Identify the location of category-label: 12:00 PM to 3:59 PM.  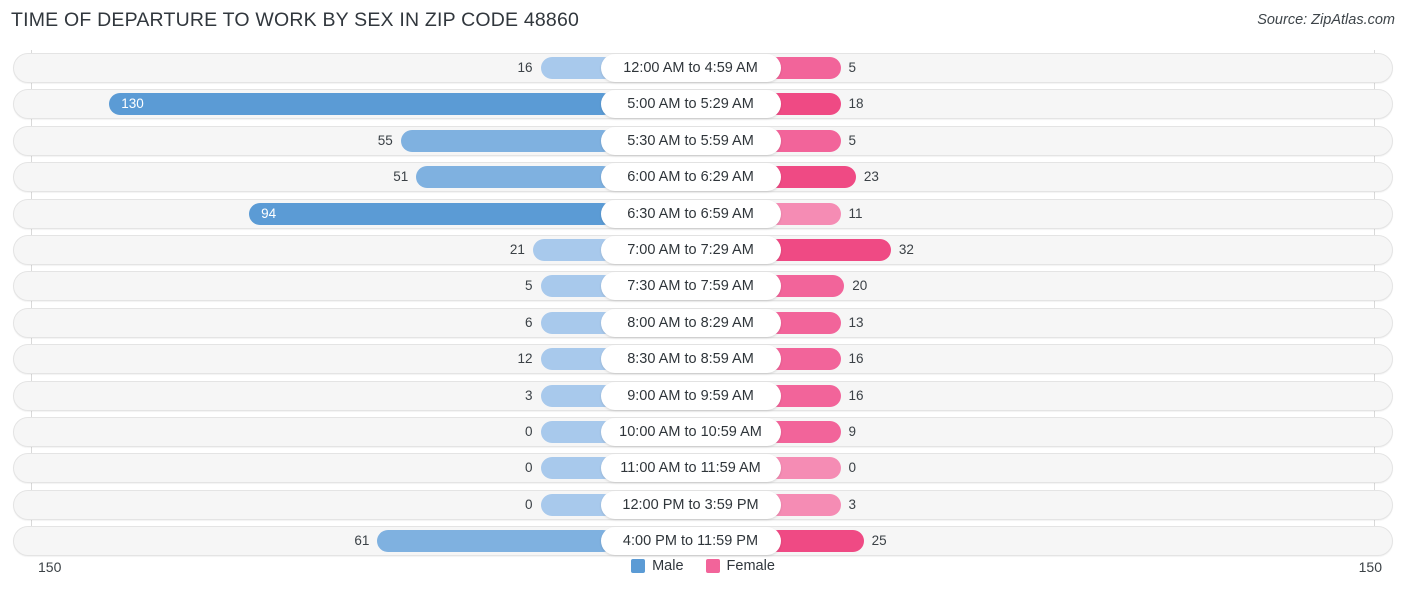
(690, 504).